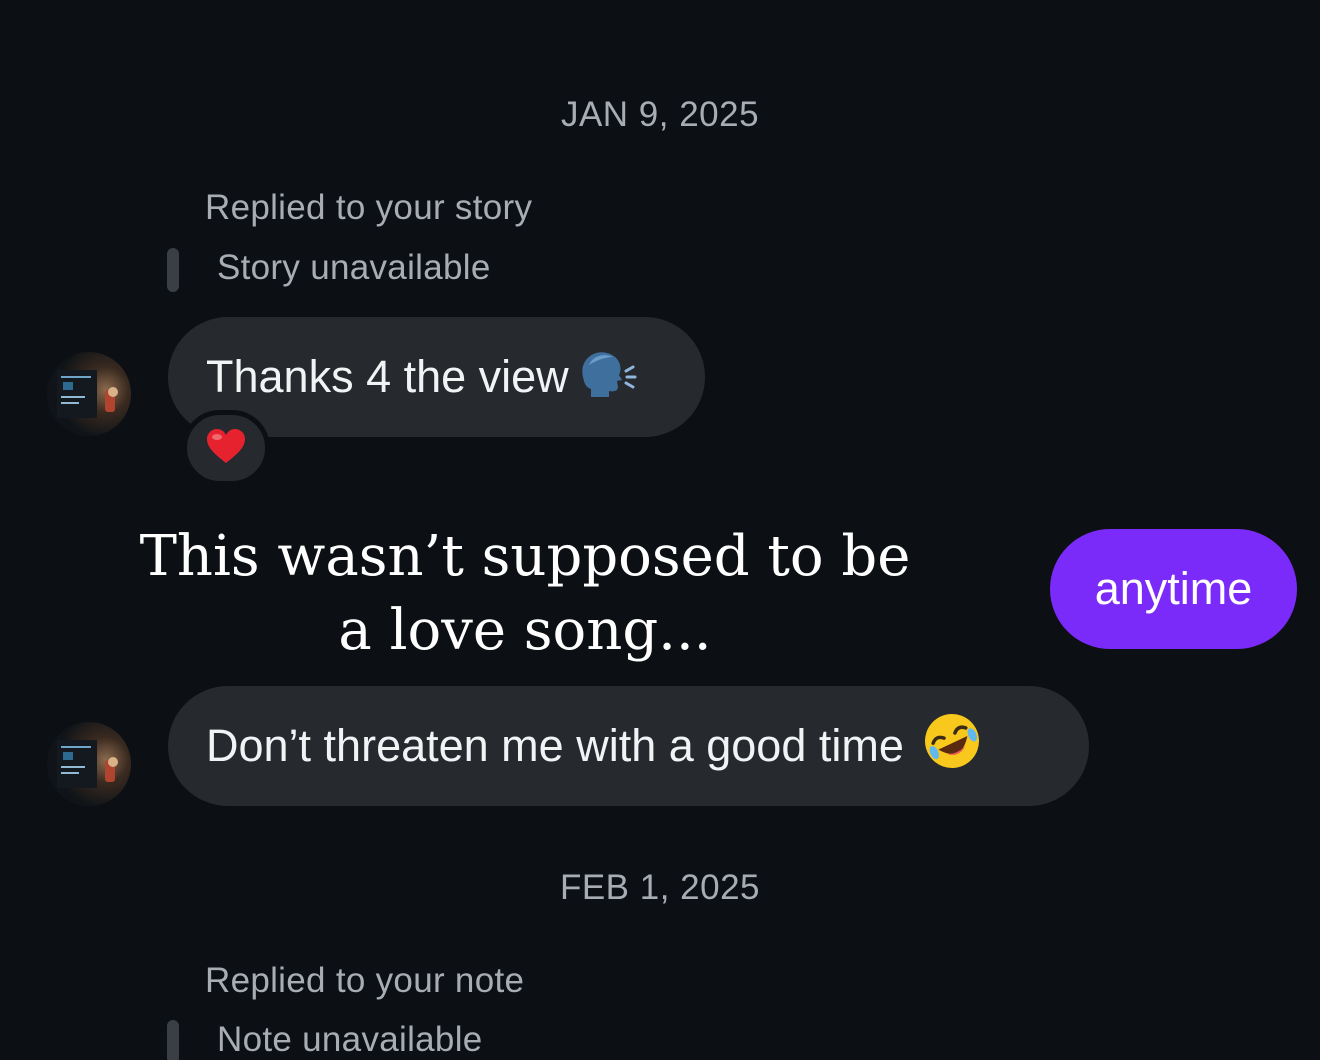 The width and height of the screenshot is (1320, 1060). I want to click on speaking-head-icon, so click(606, 377).